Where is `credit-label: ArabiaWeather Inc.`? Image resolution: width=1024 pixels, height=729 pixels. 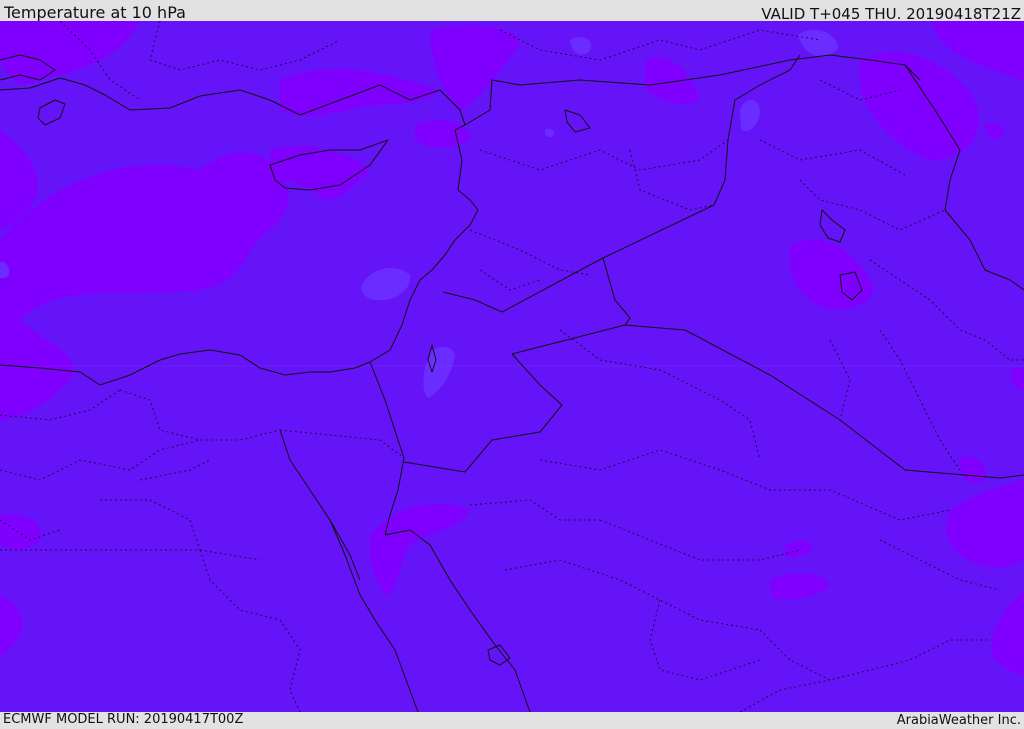 credit-label: ArabiaWeather Inc. is located at coordinates (958, 720).